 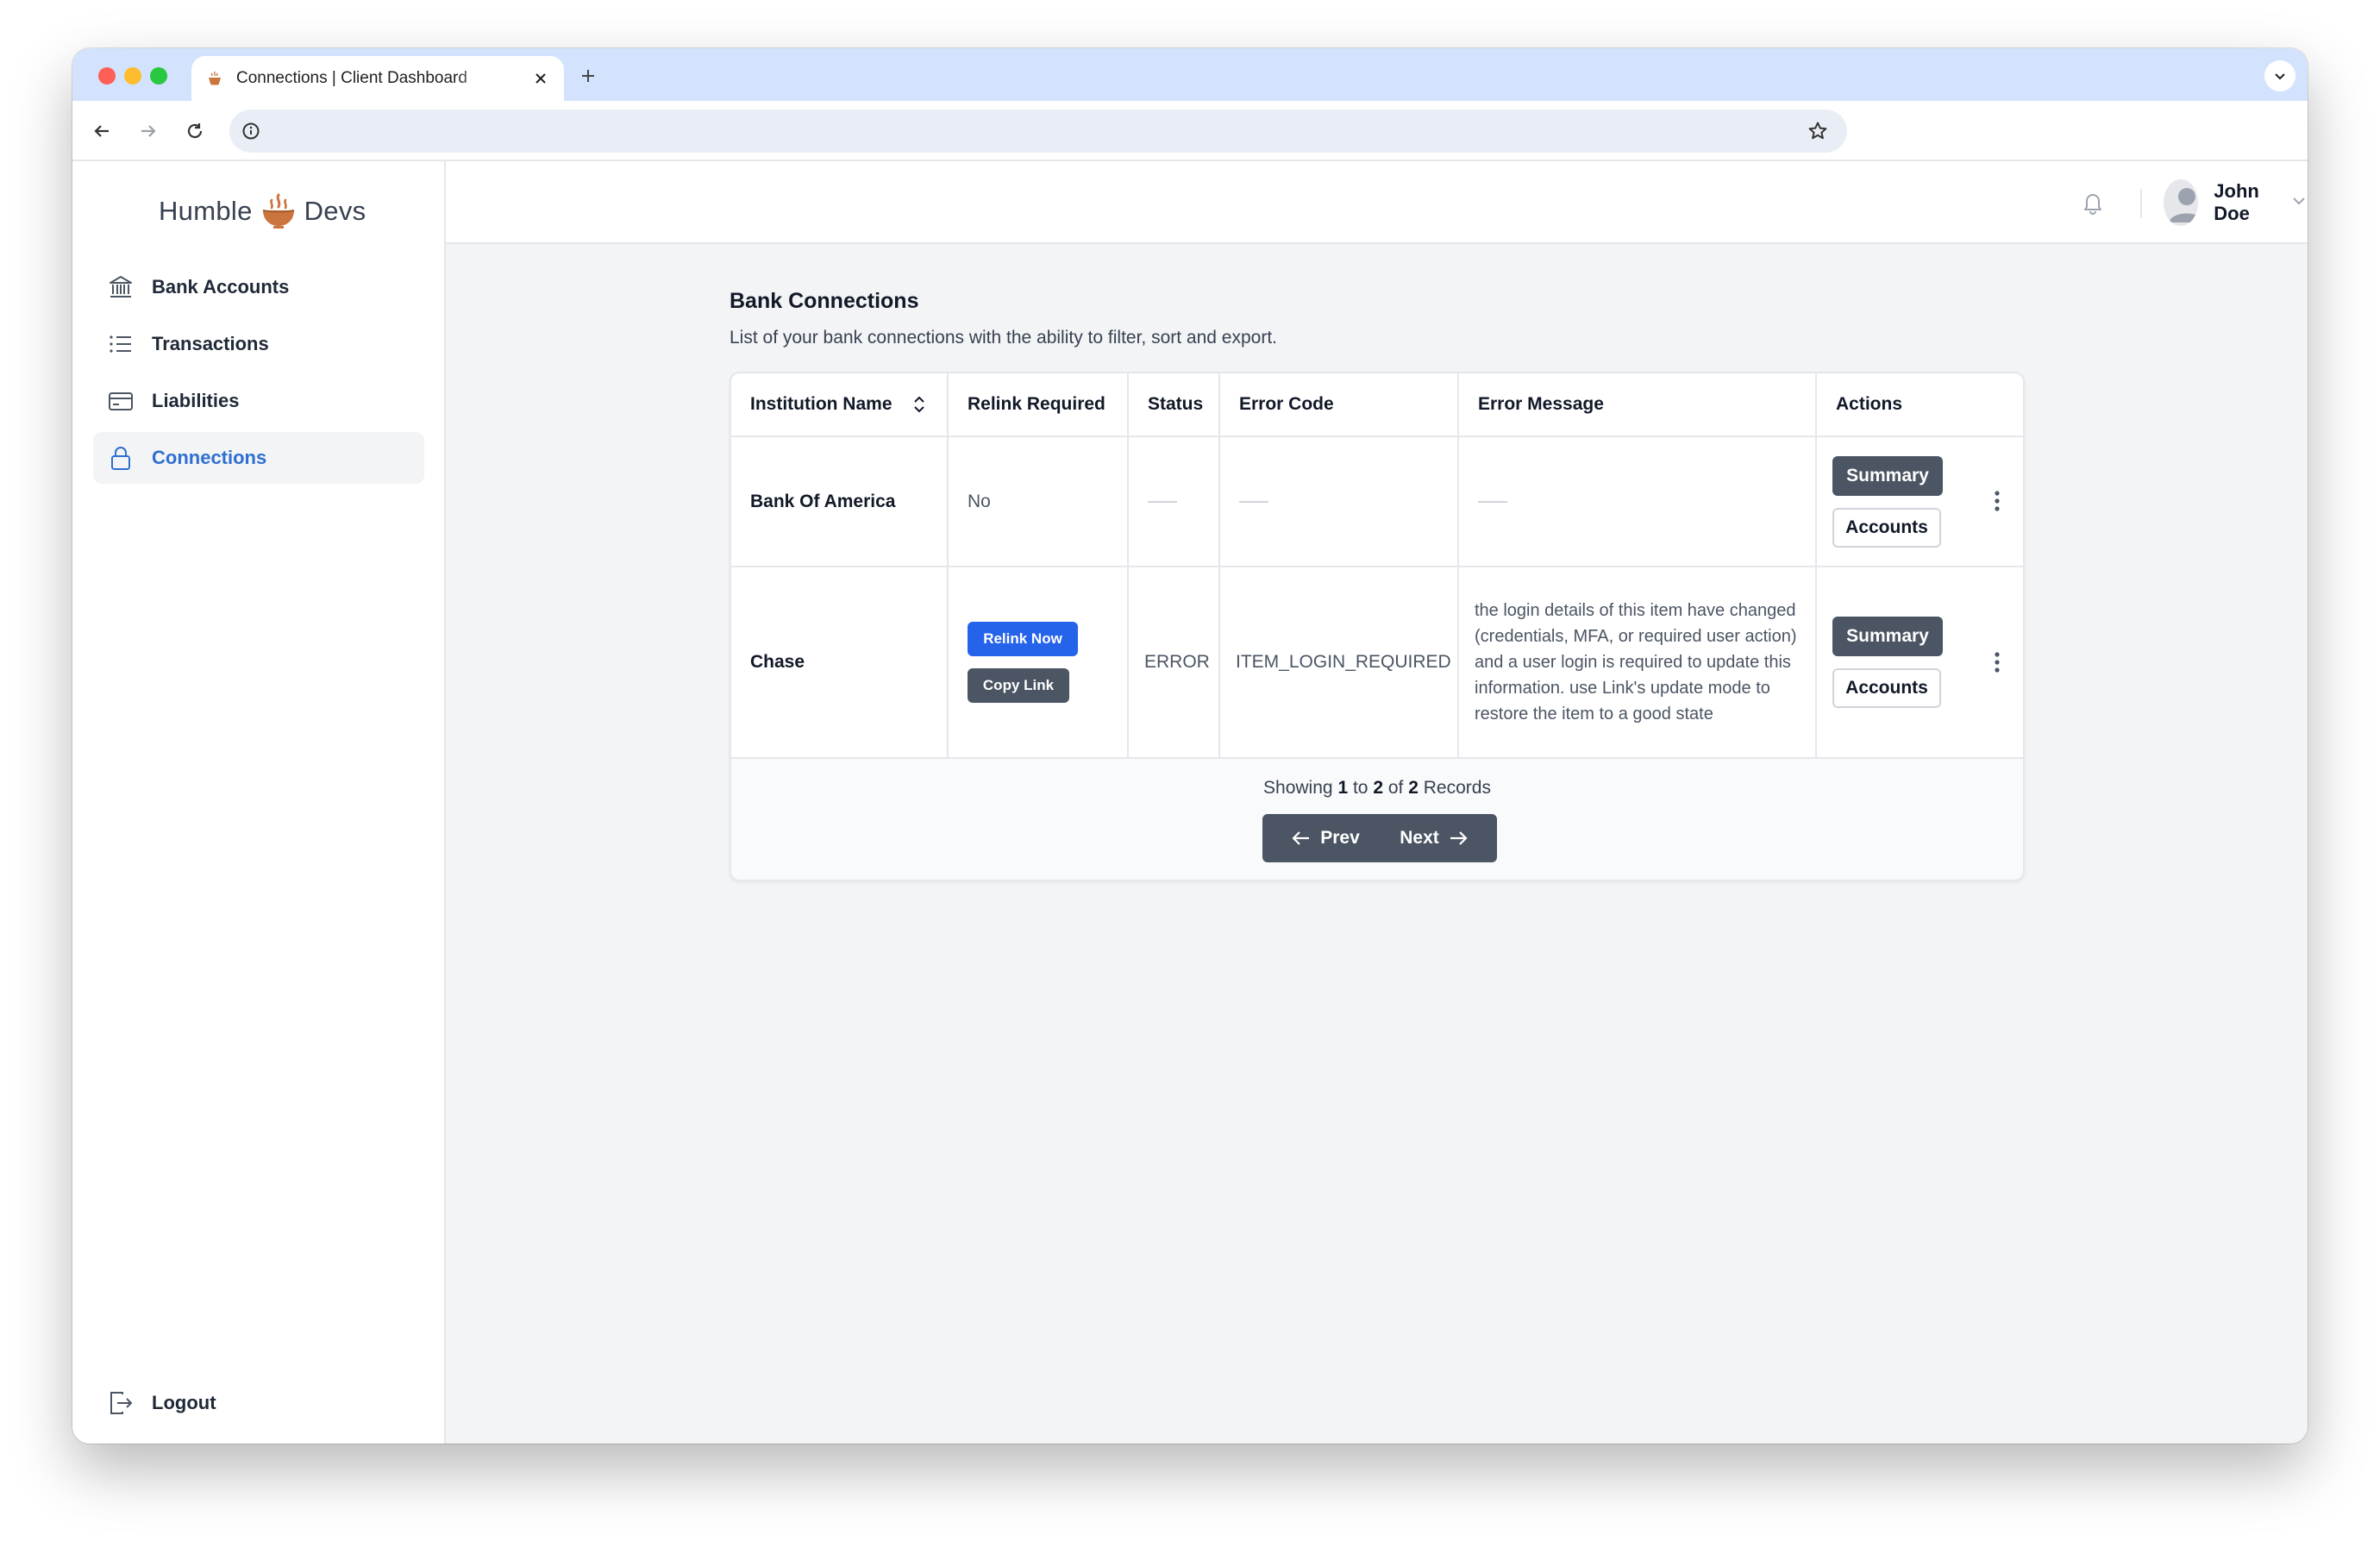 What do you see at coordinates (196, 400) in the screenshot?
I see `sidebar-item-label: Liabilities` at bounding box center [196, 400].